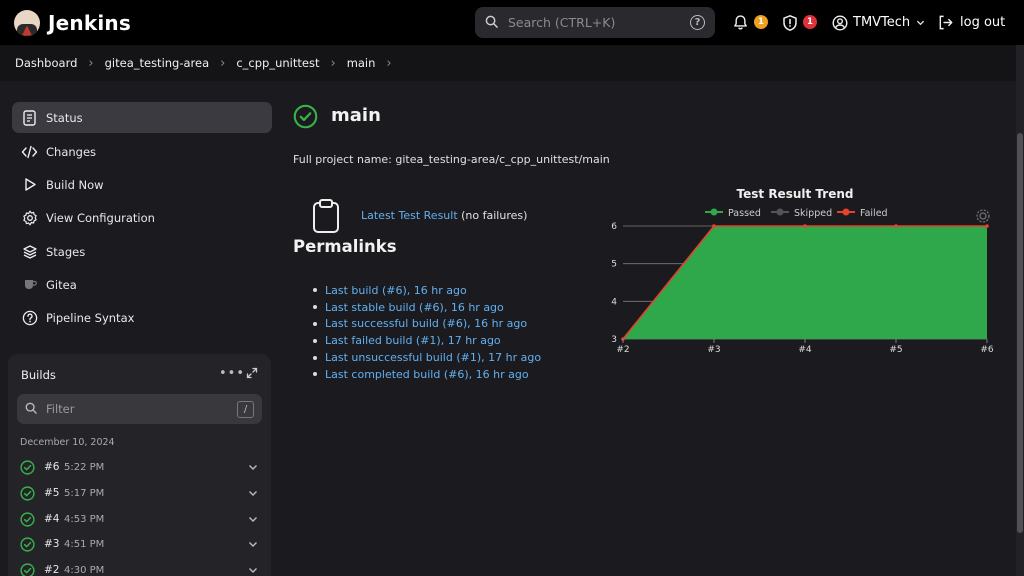  Describe the element at coordinates (38, 375) in the screenshot. I see `builds-title: Builds` at that location.